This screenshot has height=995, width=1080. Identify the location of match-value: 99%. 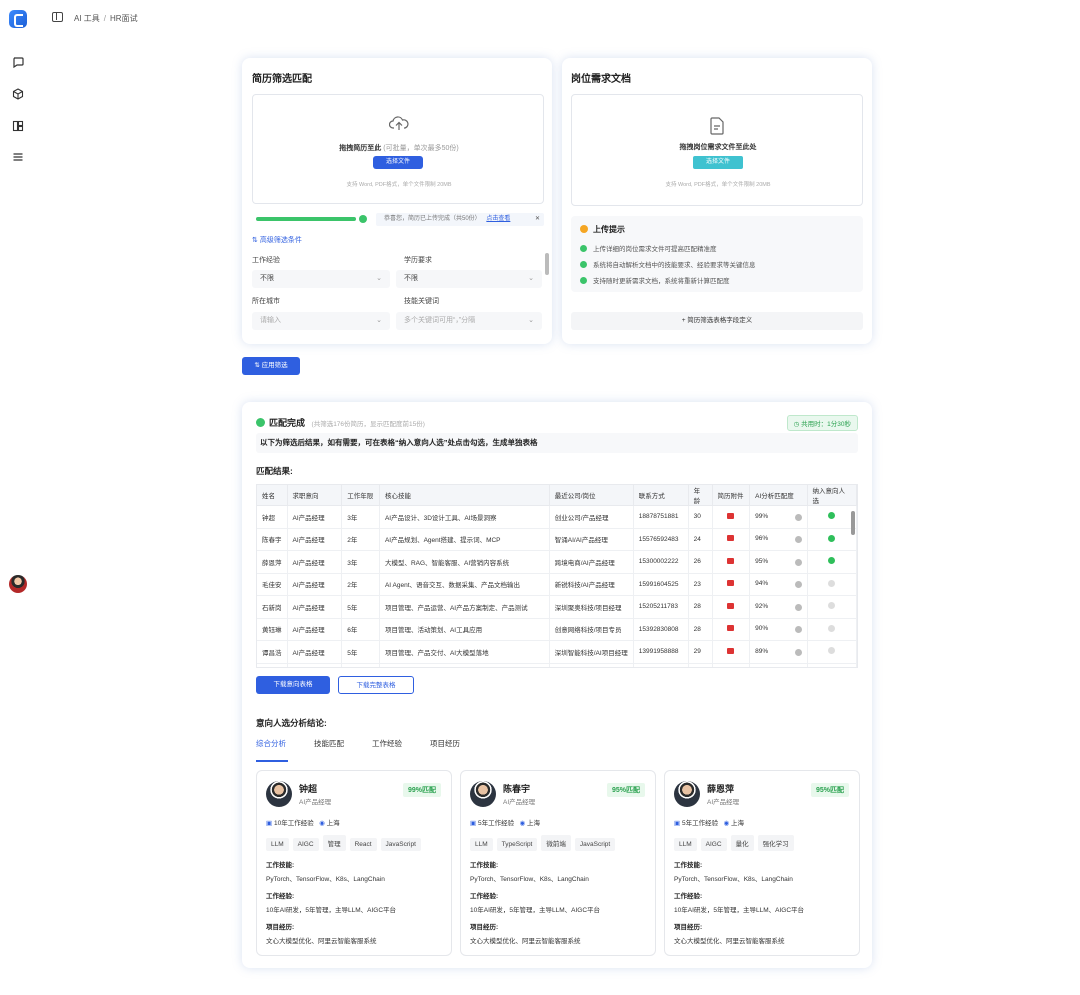
(762, 516).